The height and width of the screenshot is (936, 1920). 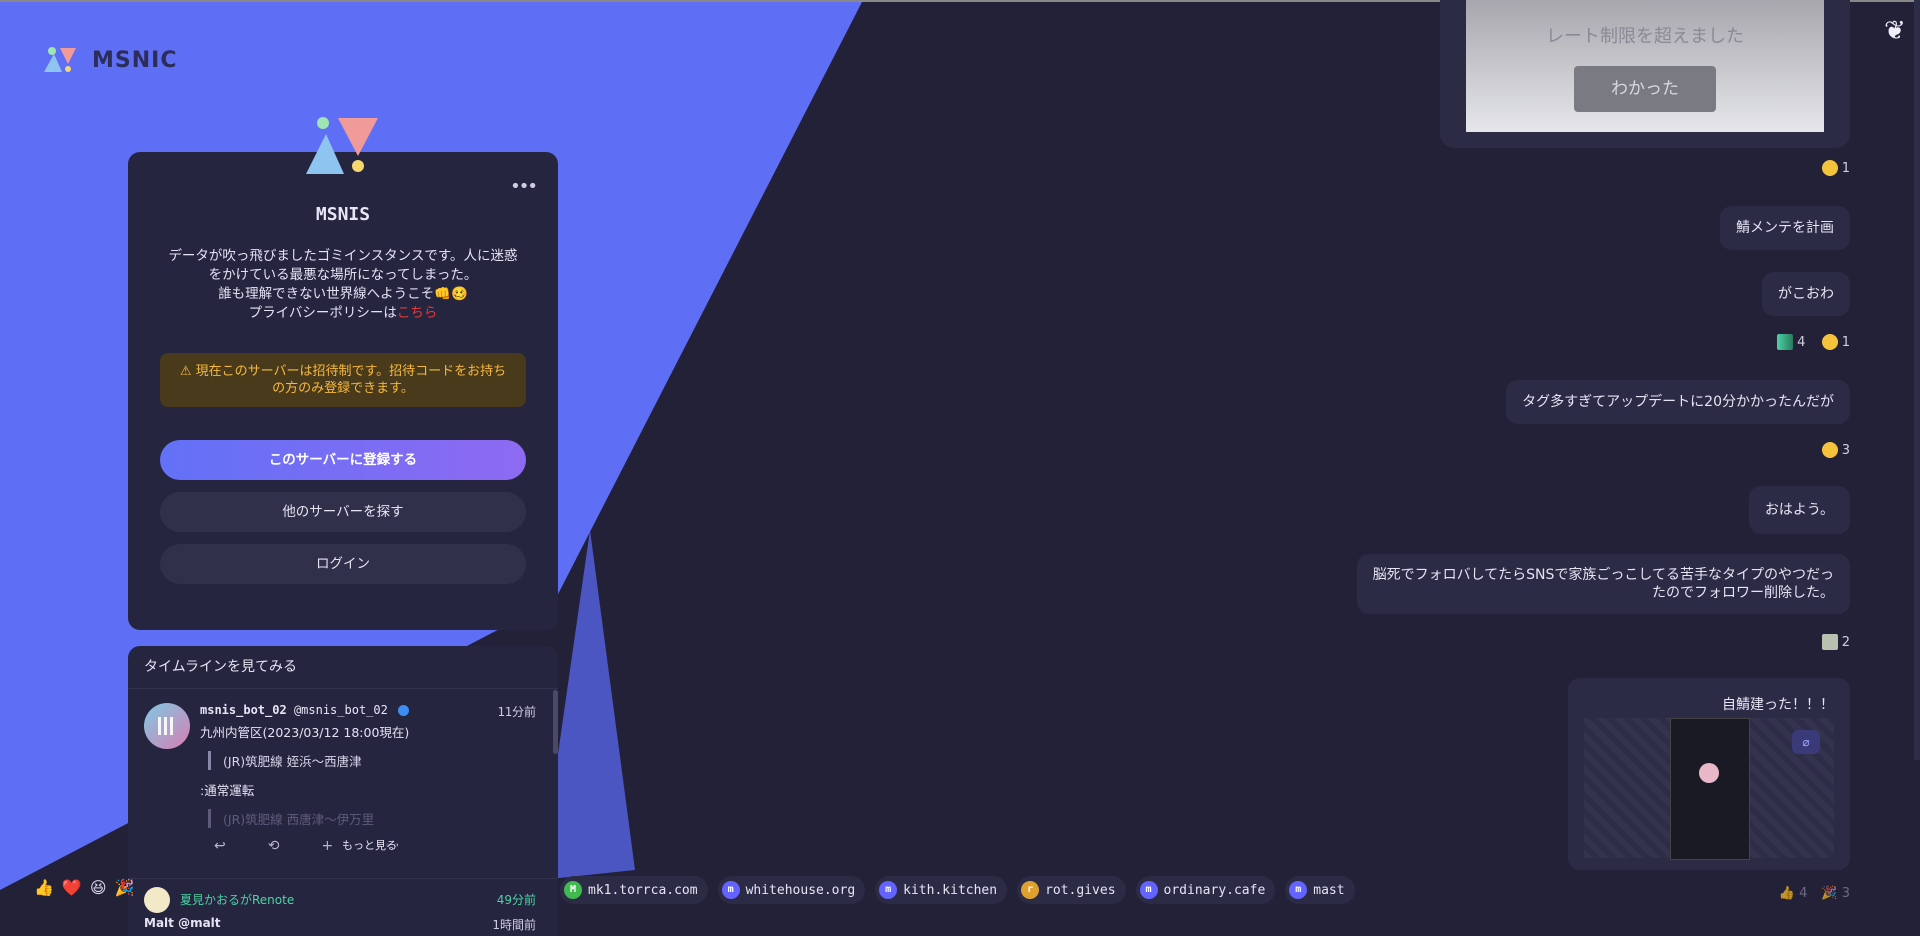 What do you see at coordinates (372, 818) in the screenshot?
I see `note-quote: (JR)筑肥線 西唐津～伊万里` at bounding box center [372, 818].